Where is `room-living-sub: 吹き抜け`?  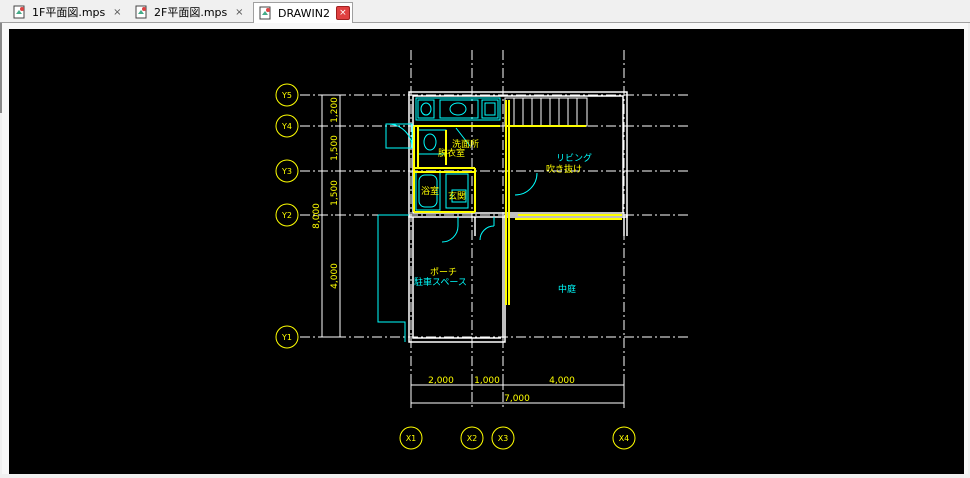
room-living-sub: 吹き抜け is located at coordinates (564, 169).